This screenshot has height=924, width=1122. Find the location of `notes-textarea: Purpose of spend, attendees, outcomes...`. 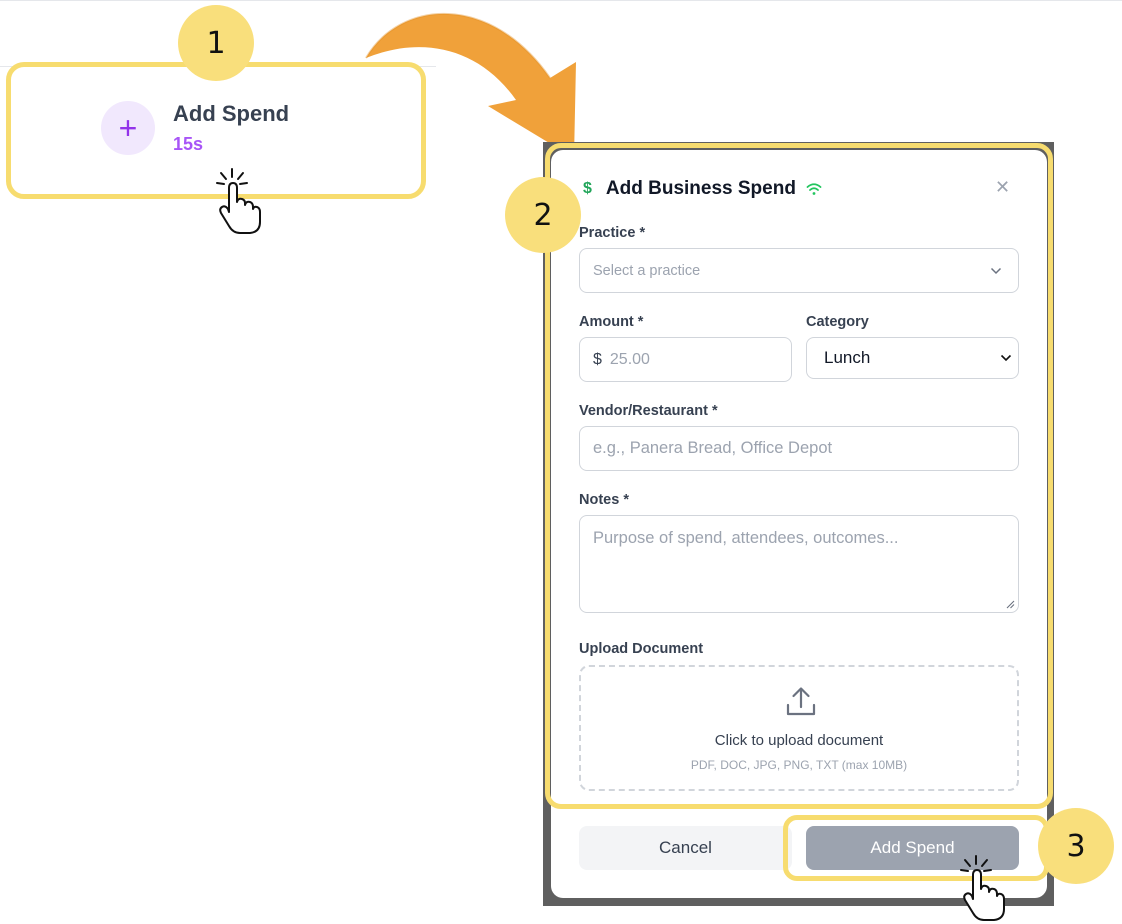

notes-textarea: Purpose of spend, attendees, outcomes... is located at coordinates (799, 564).